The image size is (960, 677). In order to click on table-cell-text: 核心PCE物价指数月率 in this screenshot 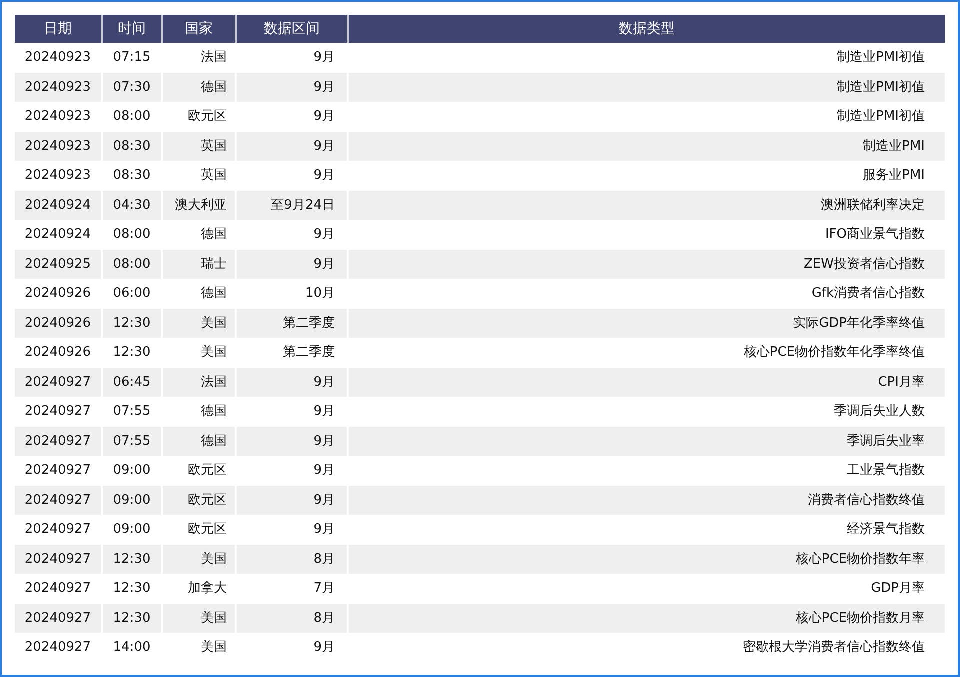, I will do `click(860, 619)`.